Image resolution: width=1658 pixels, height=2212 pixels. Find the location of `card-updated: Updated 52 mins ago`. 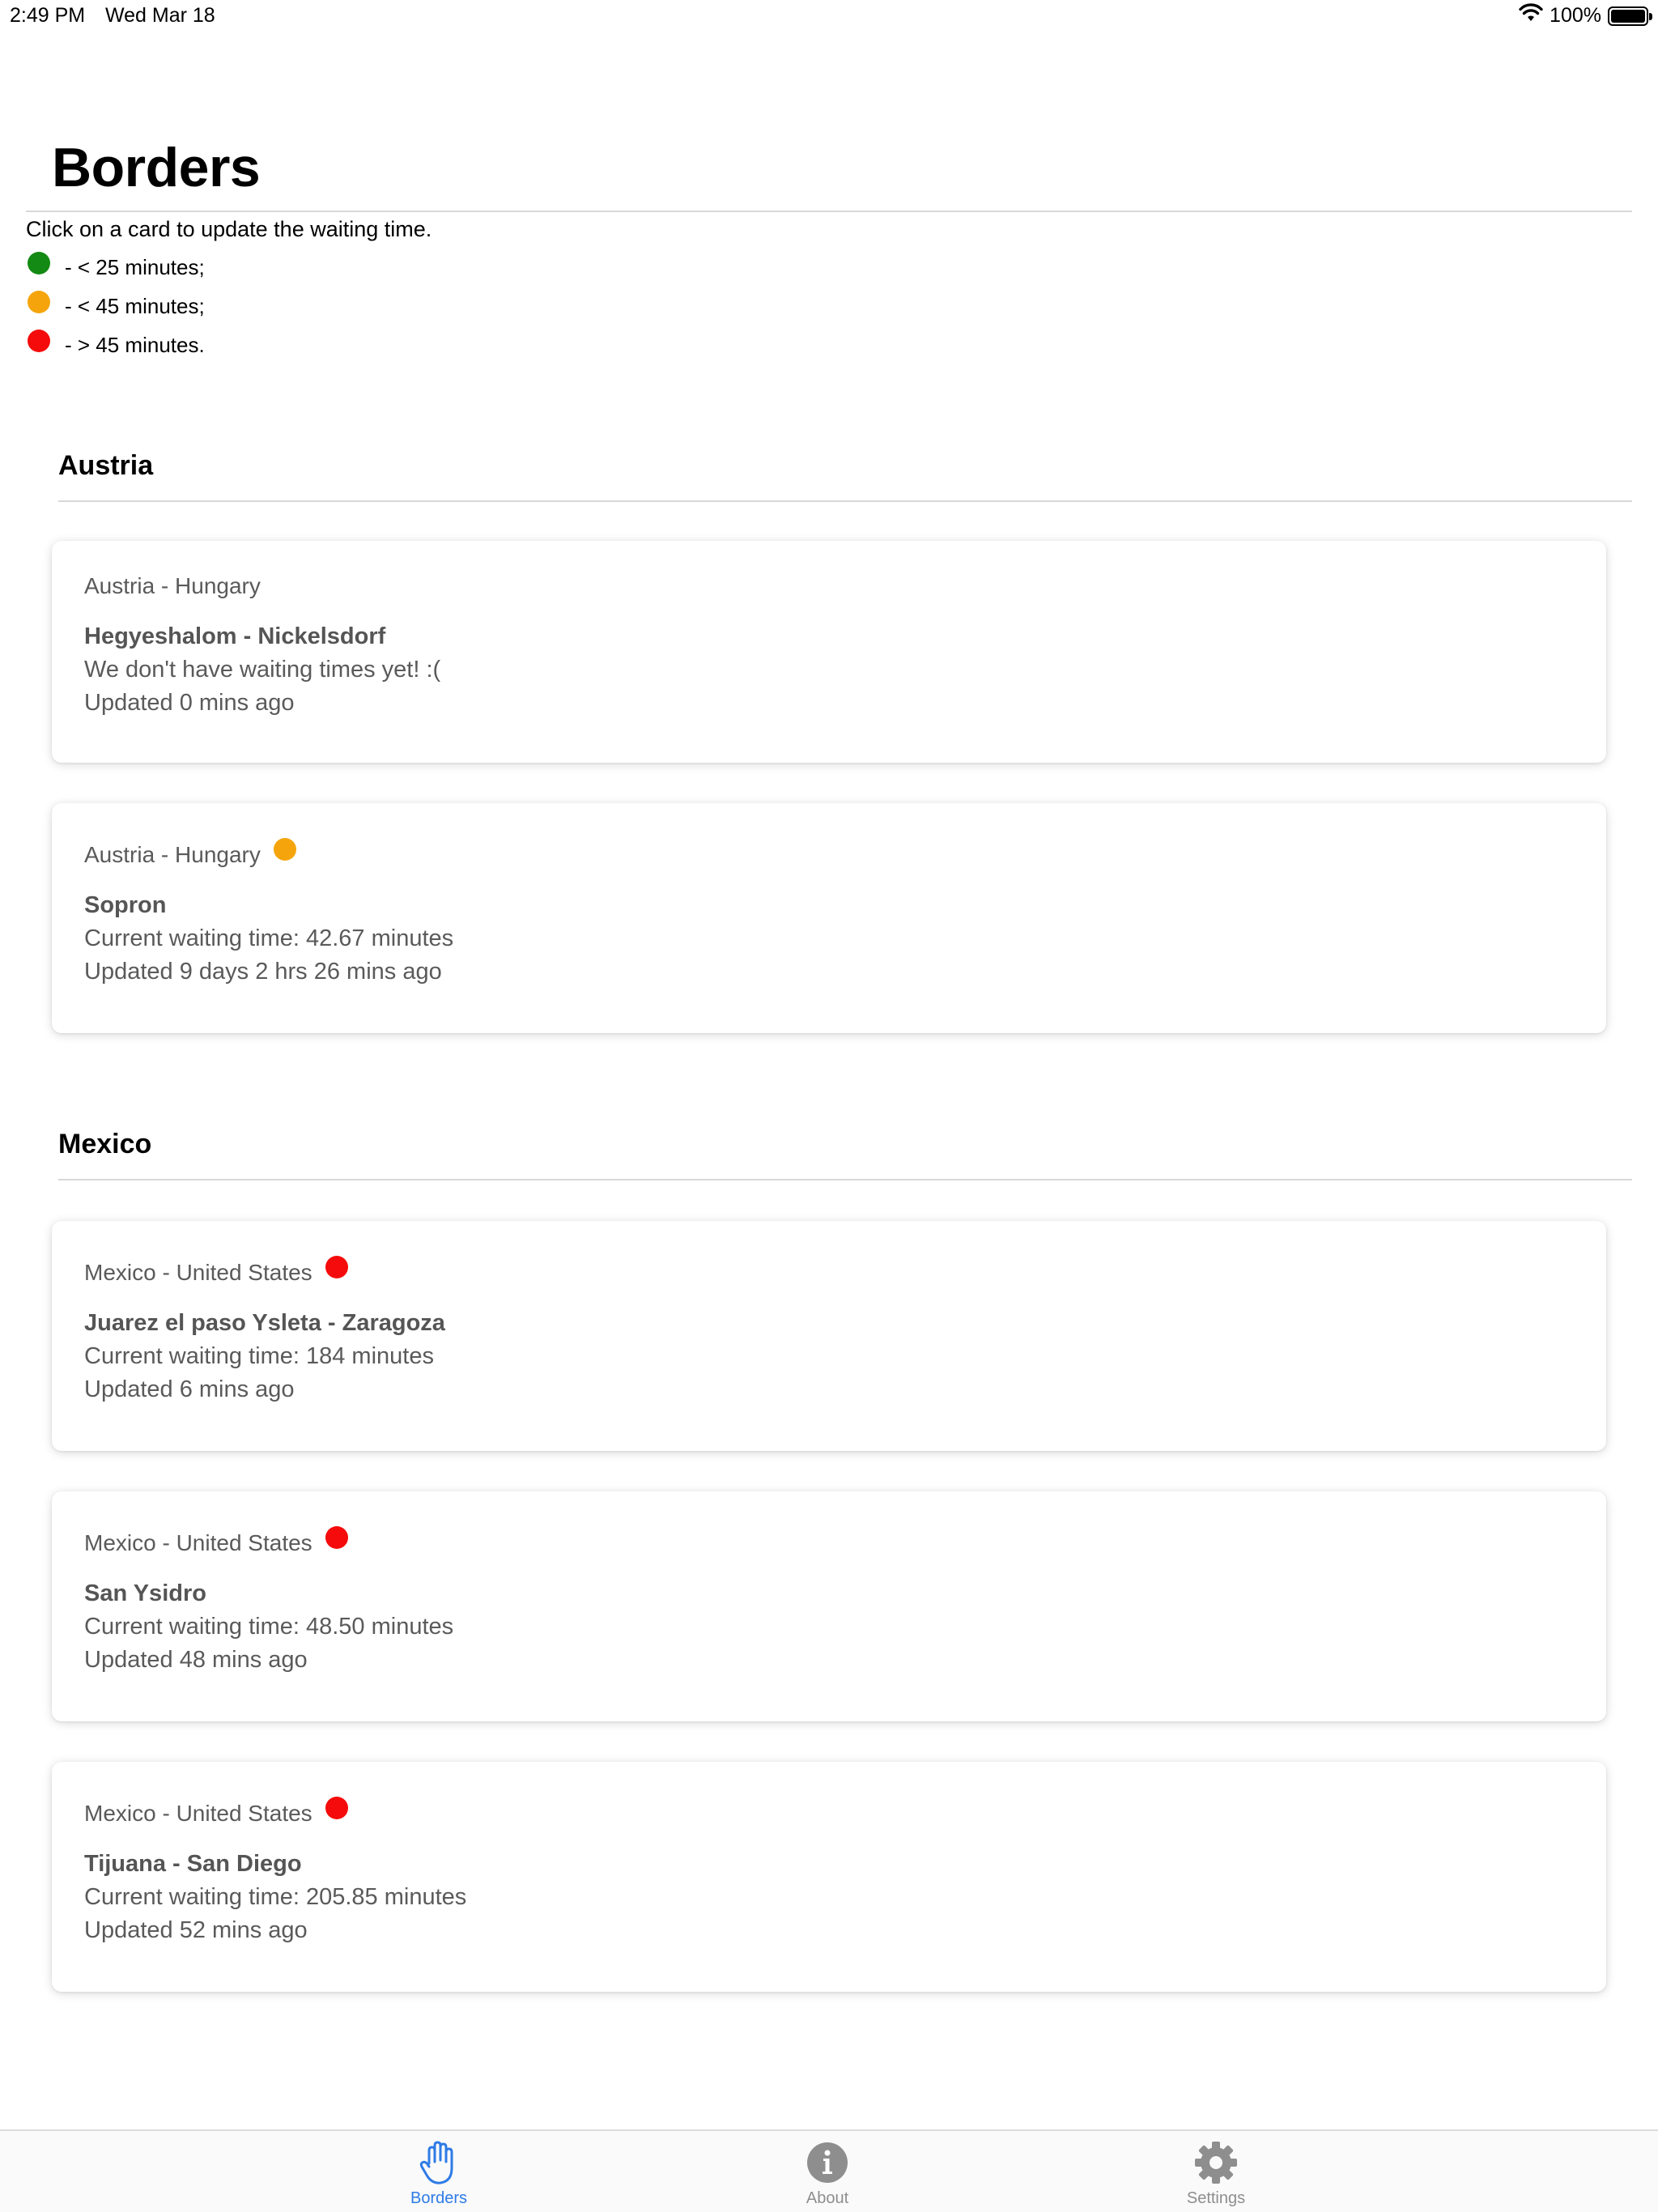

card-updated: Updated 52 mins ago is located at coordinates (196, 1930).